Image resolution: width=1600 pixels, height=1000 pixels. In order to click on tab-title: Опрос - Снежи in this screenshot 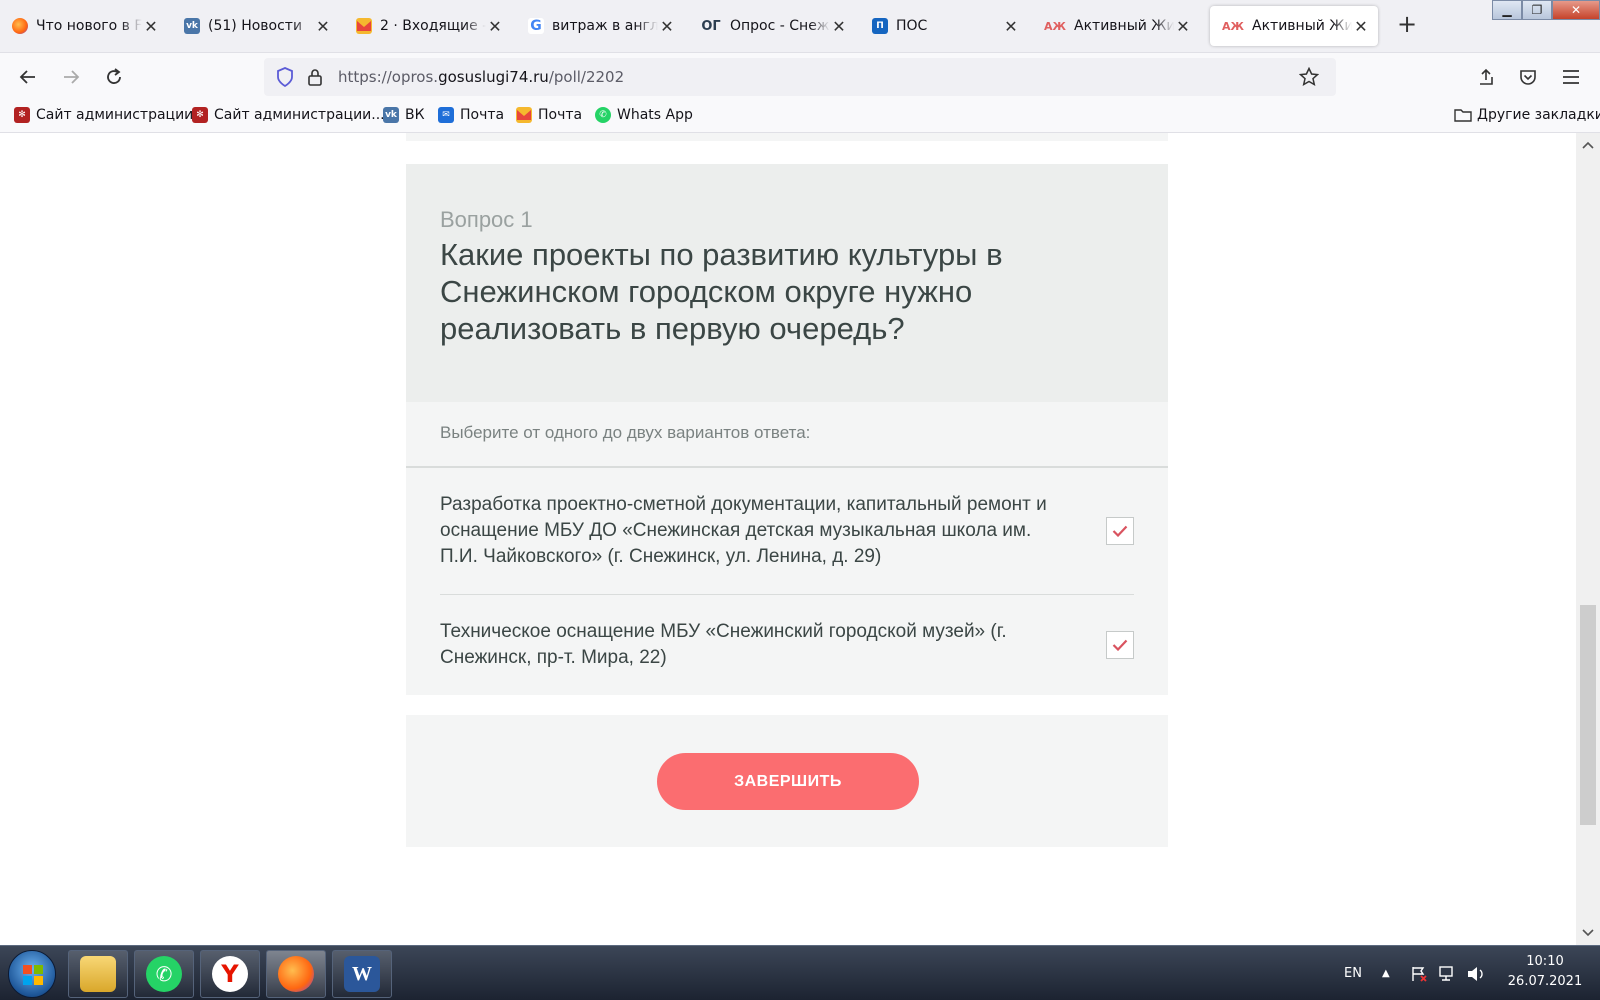, I will do `click(780, 26)`.